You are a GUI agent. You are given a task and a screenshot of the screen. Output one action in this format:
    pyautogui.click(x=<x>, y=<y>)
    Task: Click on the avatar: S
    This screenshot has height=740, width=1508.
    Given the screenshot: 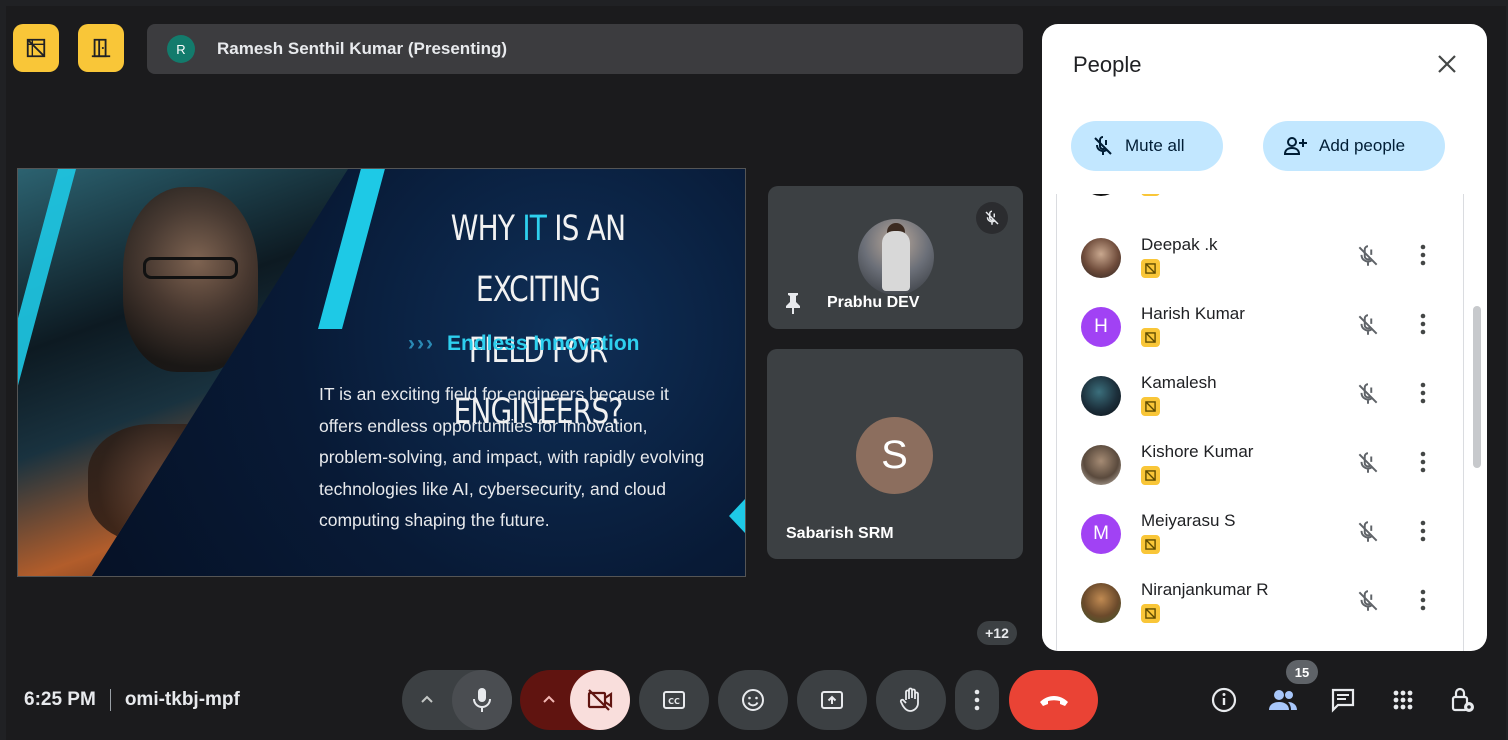 What is the action you would take?
    pyautogui.click(x=894, y=455)
    